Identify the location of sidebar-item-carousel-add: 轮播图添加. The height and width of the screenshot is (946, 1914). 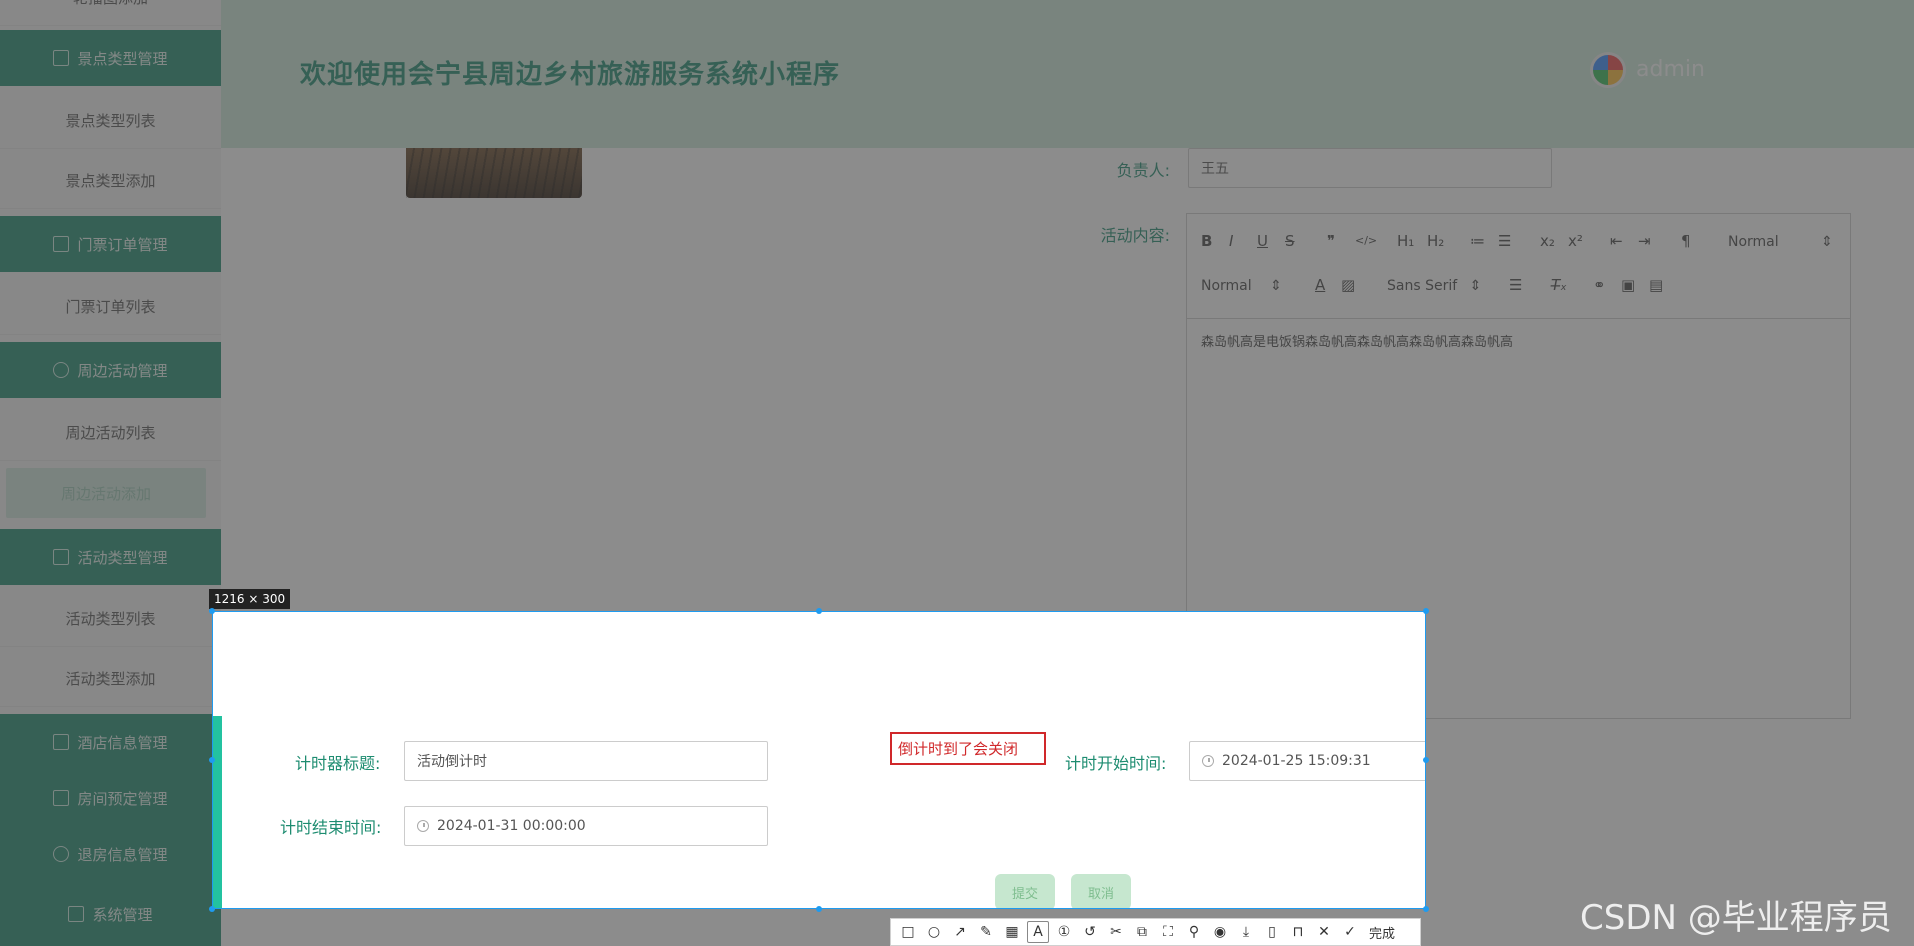
(110, 13).